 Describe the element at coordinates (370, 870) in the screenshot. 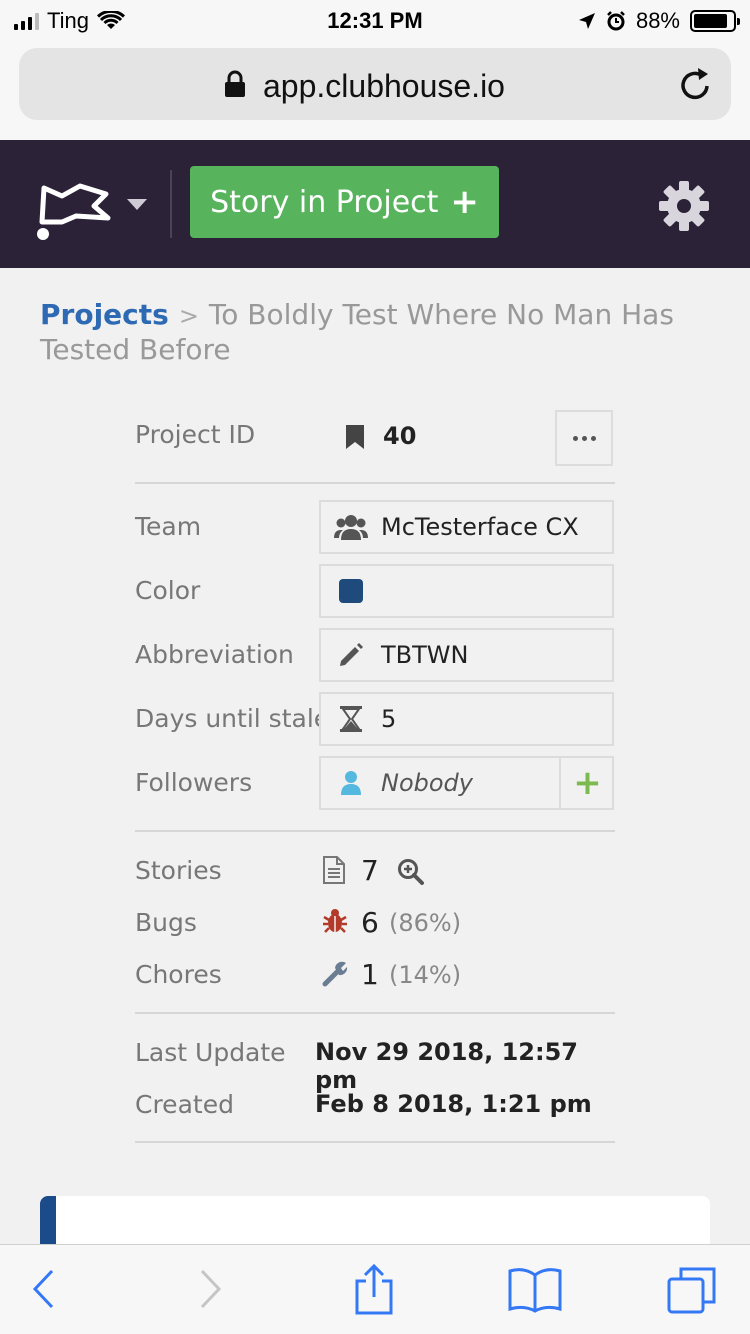

I see `stories-count: 7` at that location.